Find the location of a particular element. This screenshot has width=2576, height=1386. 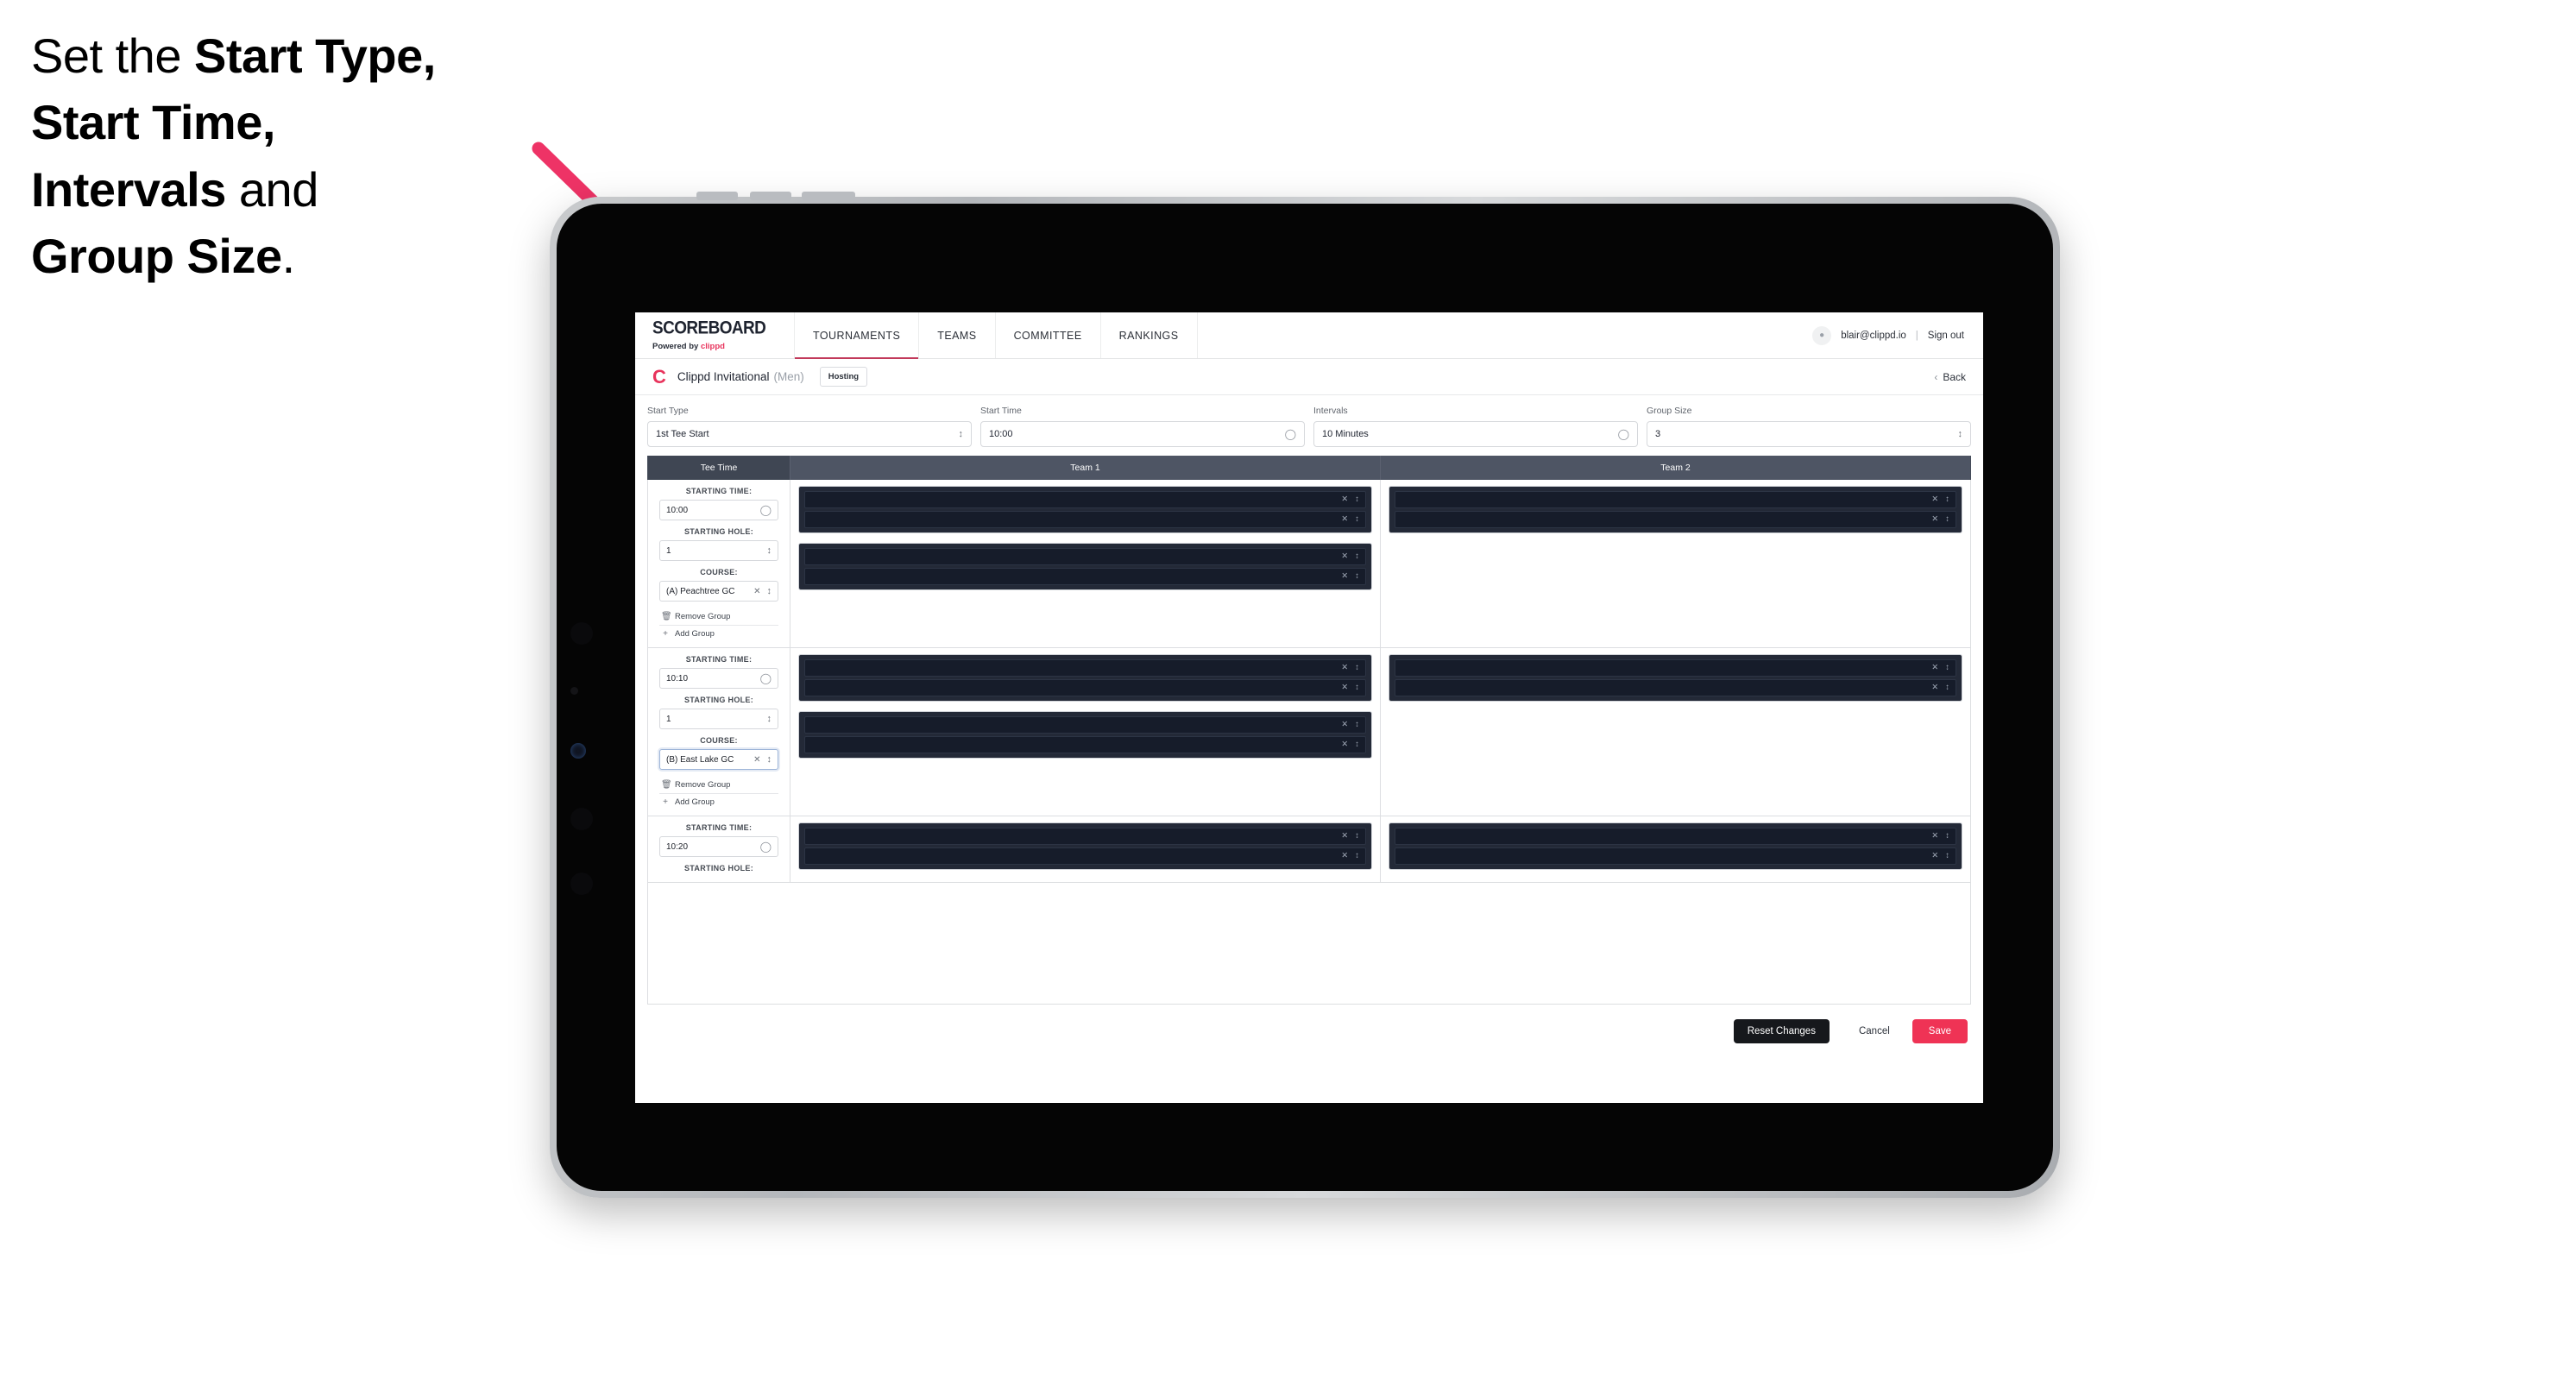

group-size-select: 3 ↕ is located at coordinates (1809, 434).